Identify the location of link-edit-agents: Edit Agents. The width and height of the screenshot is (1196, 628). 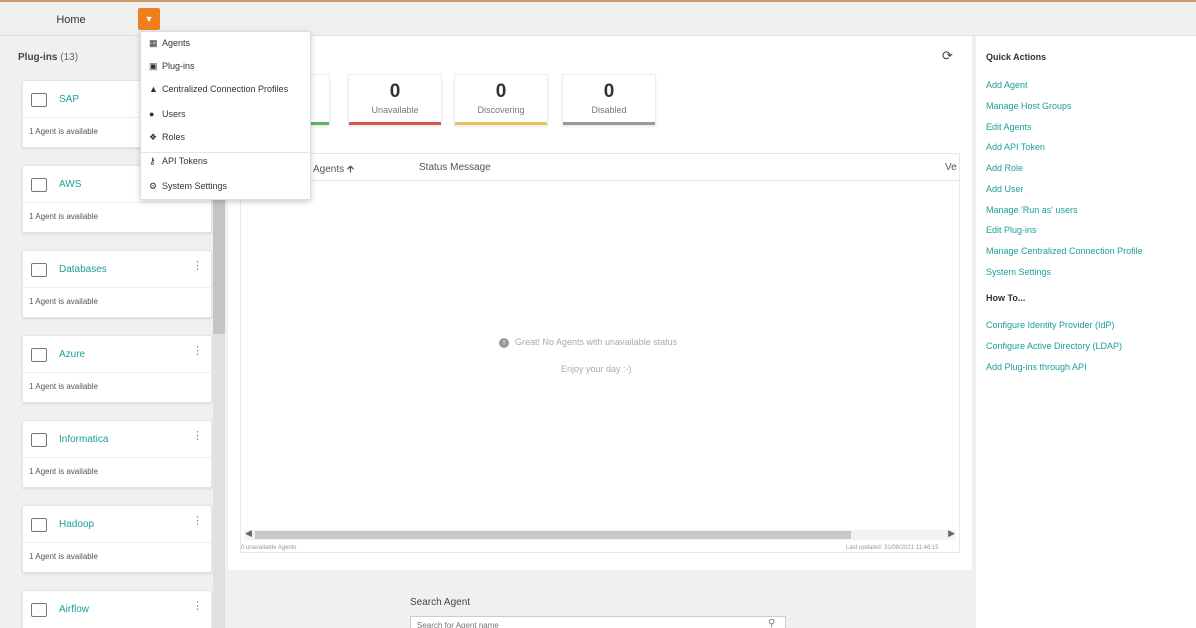
(1009, 127).